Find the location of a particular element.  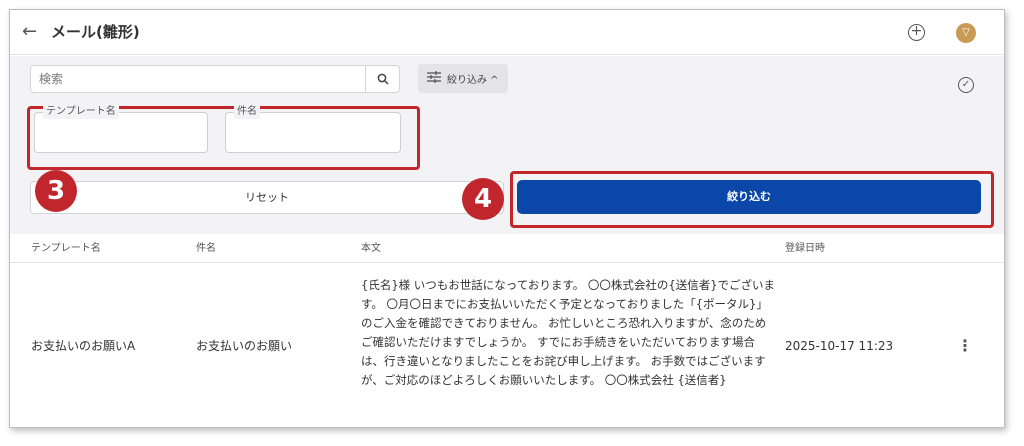

subject-field: 件名 is located at coordinates (313, 129).